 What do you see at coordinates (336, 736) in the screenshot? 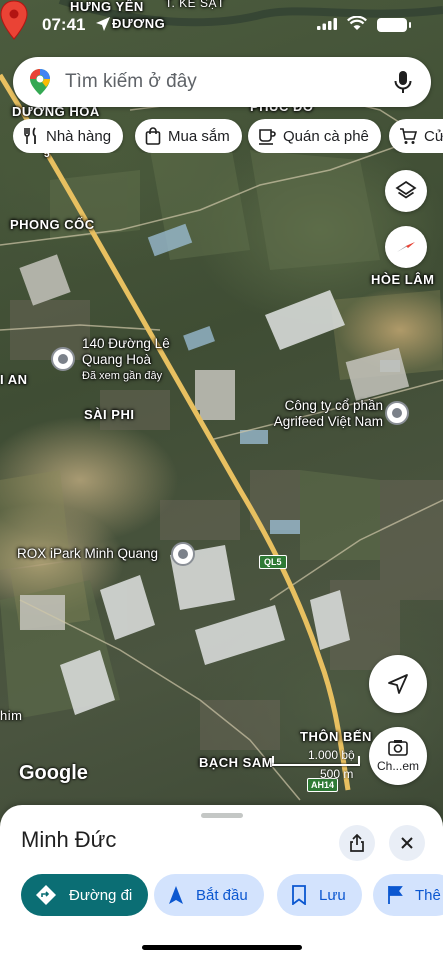
I see `map-label-thon-ben: THÔN BẾN` at bounding box center [336, 736].